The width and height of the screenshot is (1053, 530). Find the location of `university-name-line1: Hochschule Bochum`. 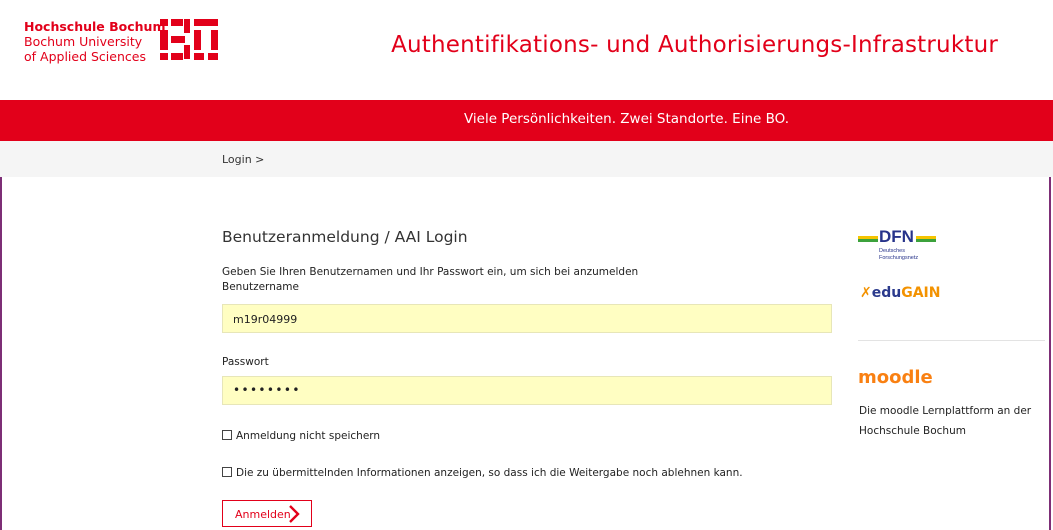

university-name-line1: Hochschule Bochum is located at coordinates (95, 26).